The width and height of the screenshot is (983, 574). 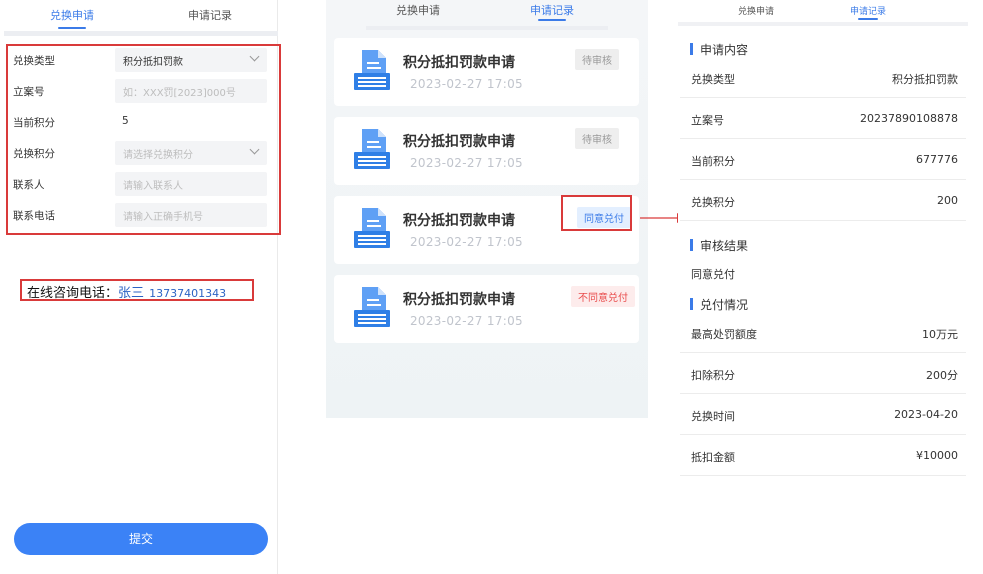 What do you see at coordinates (713, 274) in the screenshot?
I see `result-text: 同意兑付` at bounding box center [713, 274].